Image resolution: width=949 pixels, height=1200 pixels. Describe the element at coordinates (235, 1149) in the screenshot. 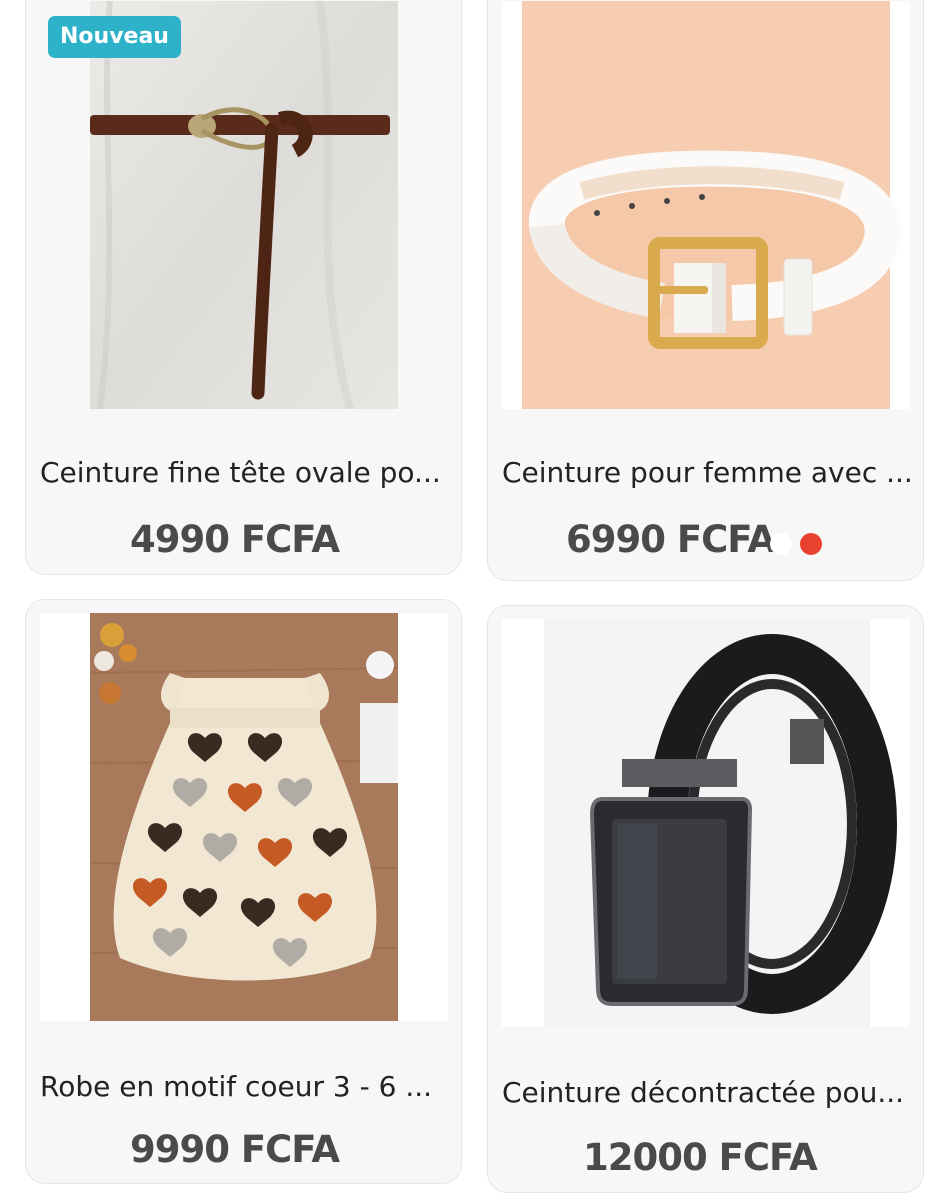

I see `product-price: 9990 FCFA` at that location.